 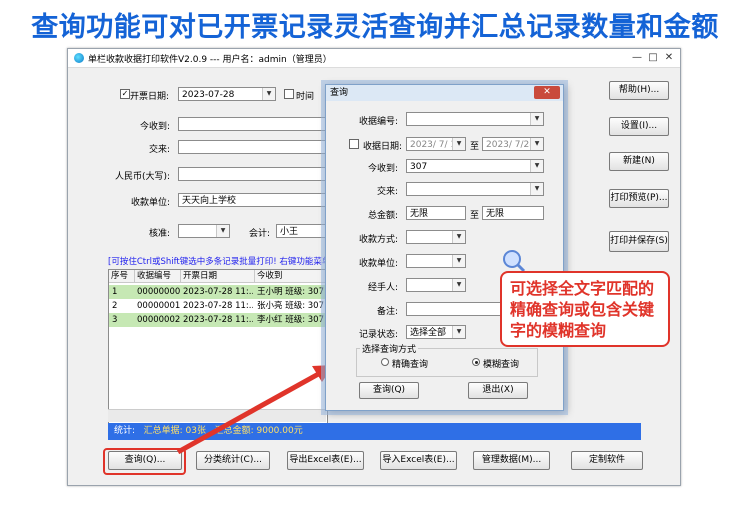 I want to click on date-from-field: 2023/ 7/ 1 ▼, so click(x=436, y=144).